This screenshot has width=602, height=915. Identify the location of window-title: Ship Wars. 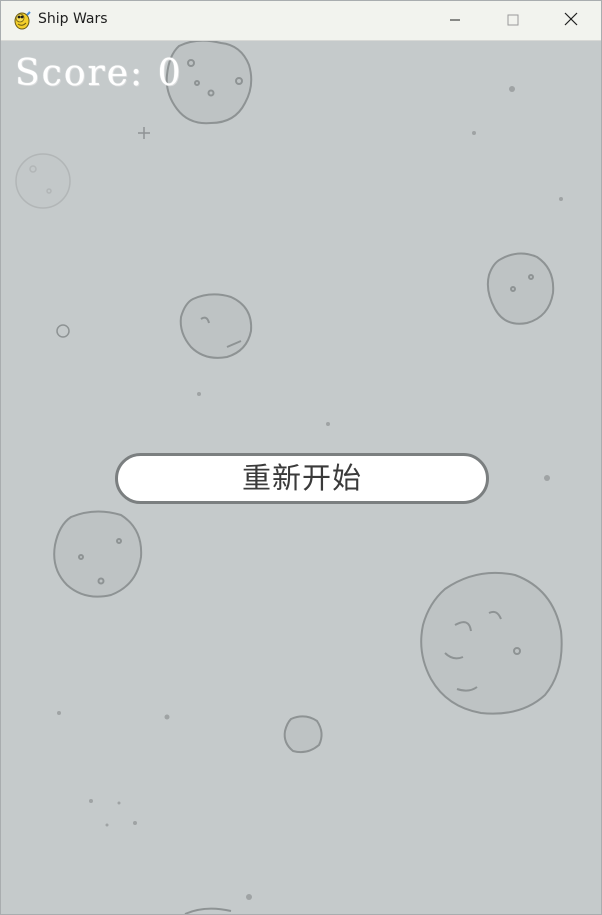
(73, 19).